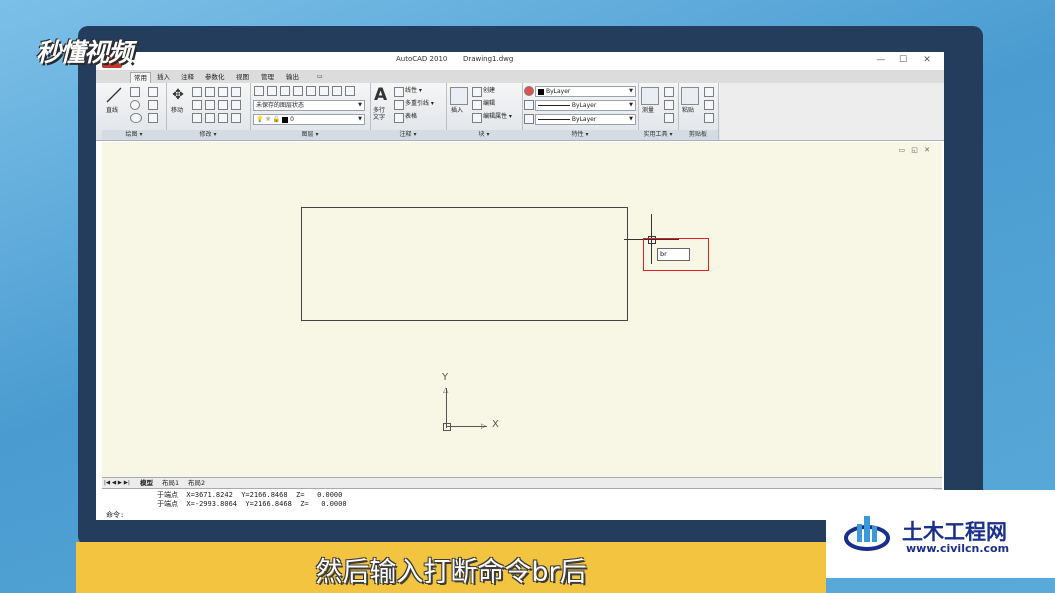 This screenshot has width=1055, height=593. I want to click on panel-layers-title: 图层 ▾, so click(310, 135).